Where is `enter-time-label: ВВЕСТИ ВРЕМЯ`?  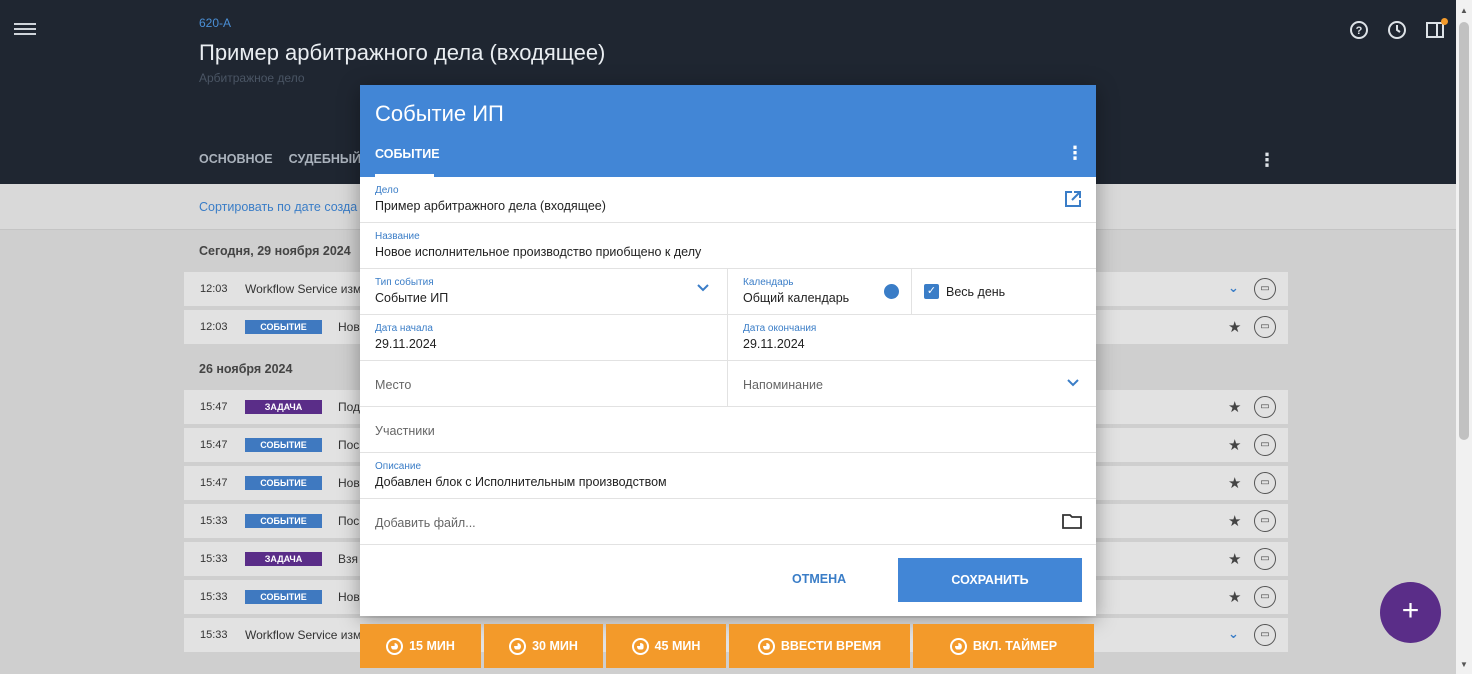 enter-time-label: ВВЕСТИ ВРЕМЯ is located at coordinates (831, 646).